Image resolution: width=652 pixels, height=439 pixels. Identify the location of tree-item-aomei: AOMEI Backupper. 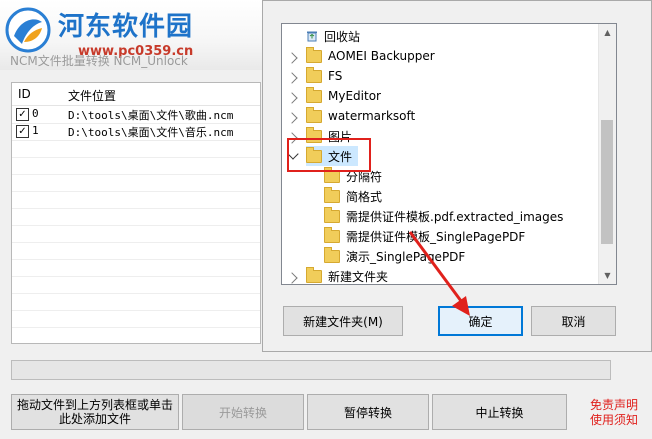
(370, 56).